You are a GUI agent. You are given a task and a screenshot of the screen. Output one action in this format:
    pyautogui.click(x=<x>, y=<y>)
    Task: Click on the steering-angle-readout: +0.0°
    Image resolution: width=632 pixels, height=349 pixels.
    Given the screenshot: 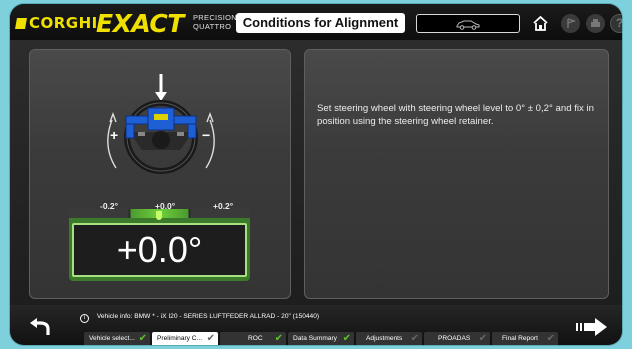 What is the action you would take?
    pyautogui.click(x=159, y=250)
    